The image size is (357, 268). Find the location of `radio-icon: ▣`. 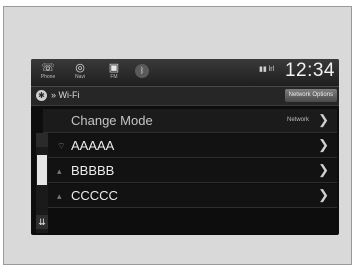

radio-icon: ▣ is located at coordinates (114, 68).